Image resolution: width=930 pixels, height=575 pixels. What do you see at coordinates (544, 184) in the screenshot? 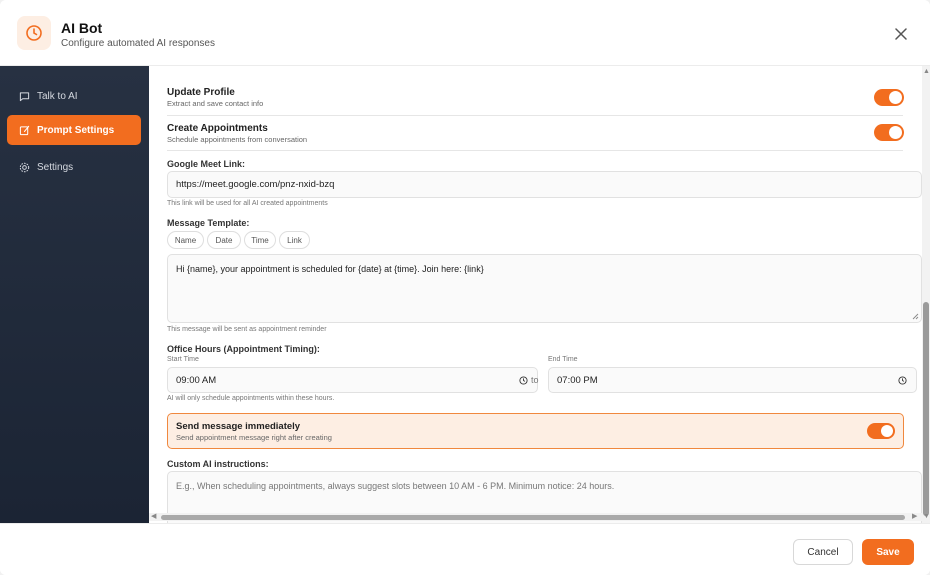
I see `meet-link-input: https://meet.google.com/pnz-nxid-bzq` at bounding box center [544, 184].